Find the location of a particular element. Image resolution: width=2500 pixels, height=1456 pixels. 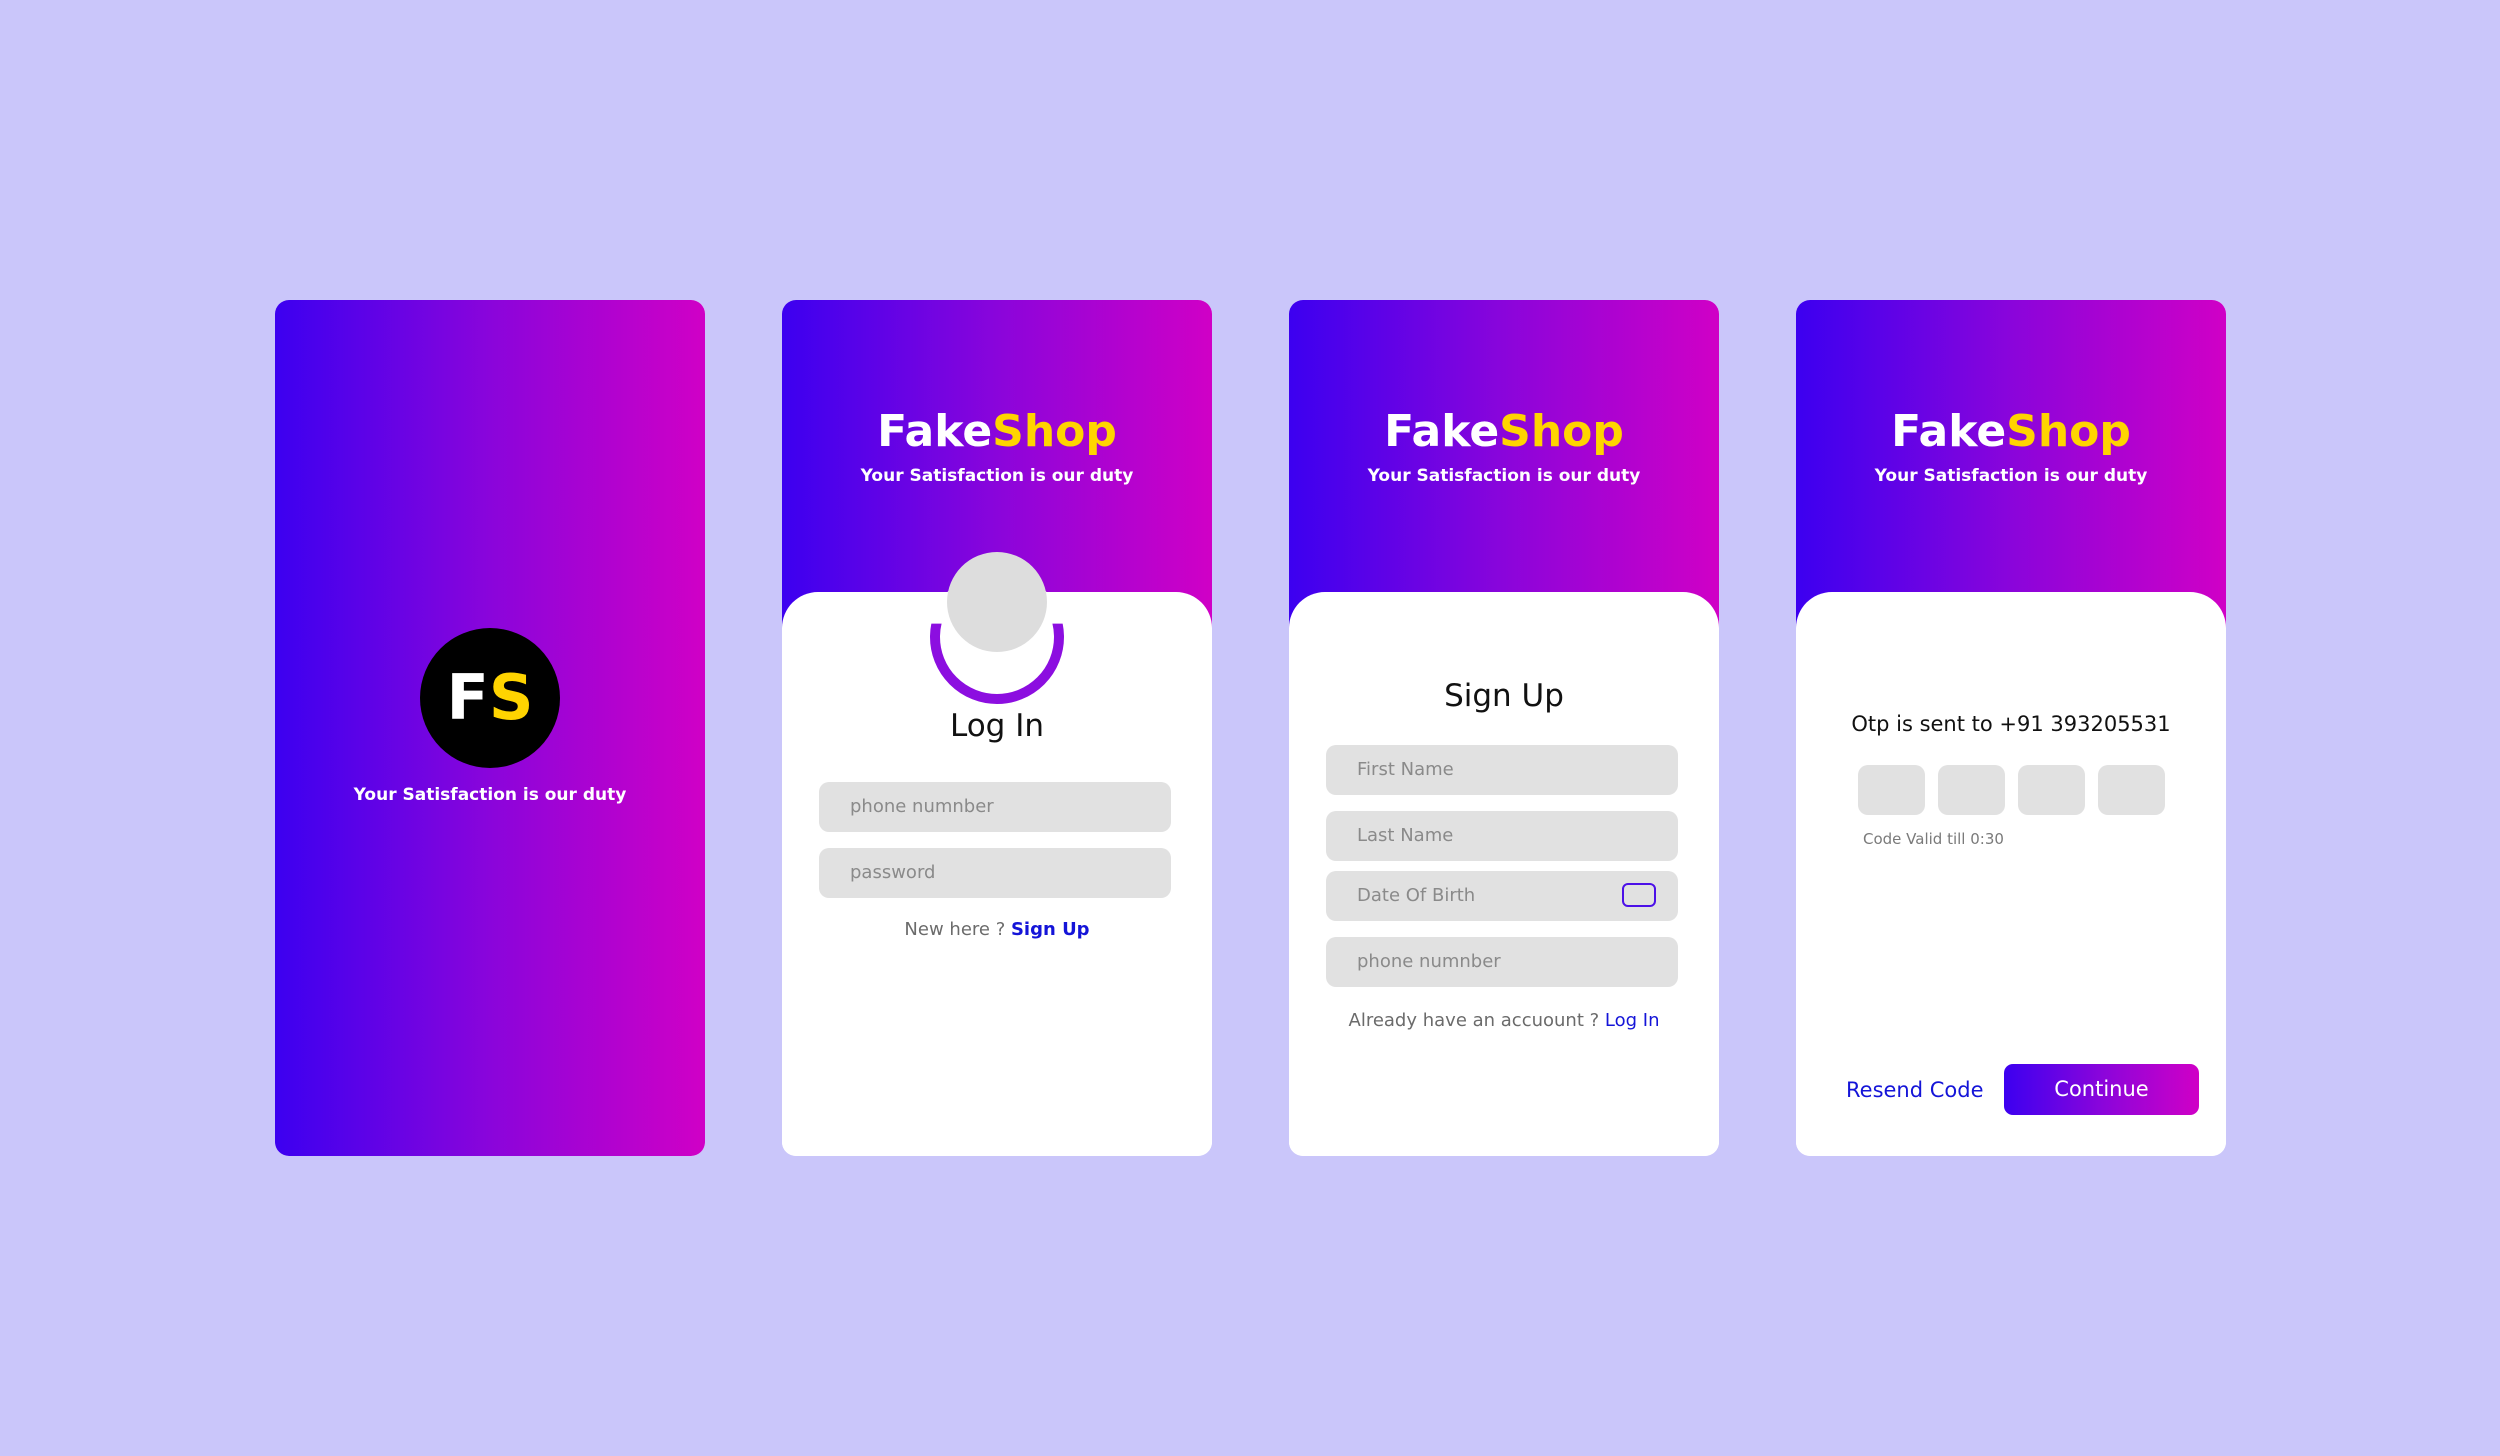

login-title: Log In is located at coordinates (996, 726).